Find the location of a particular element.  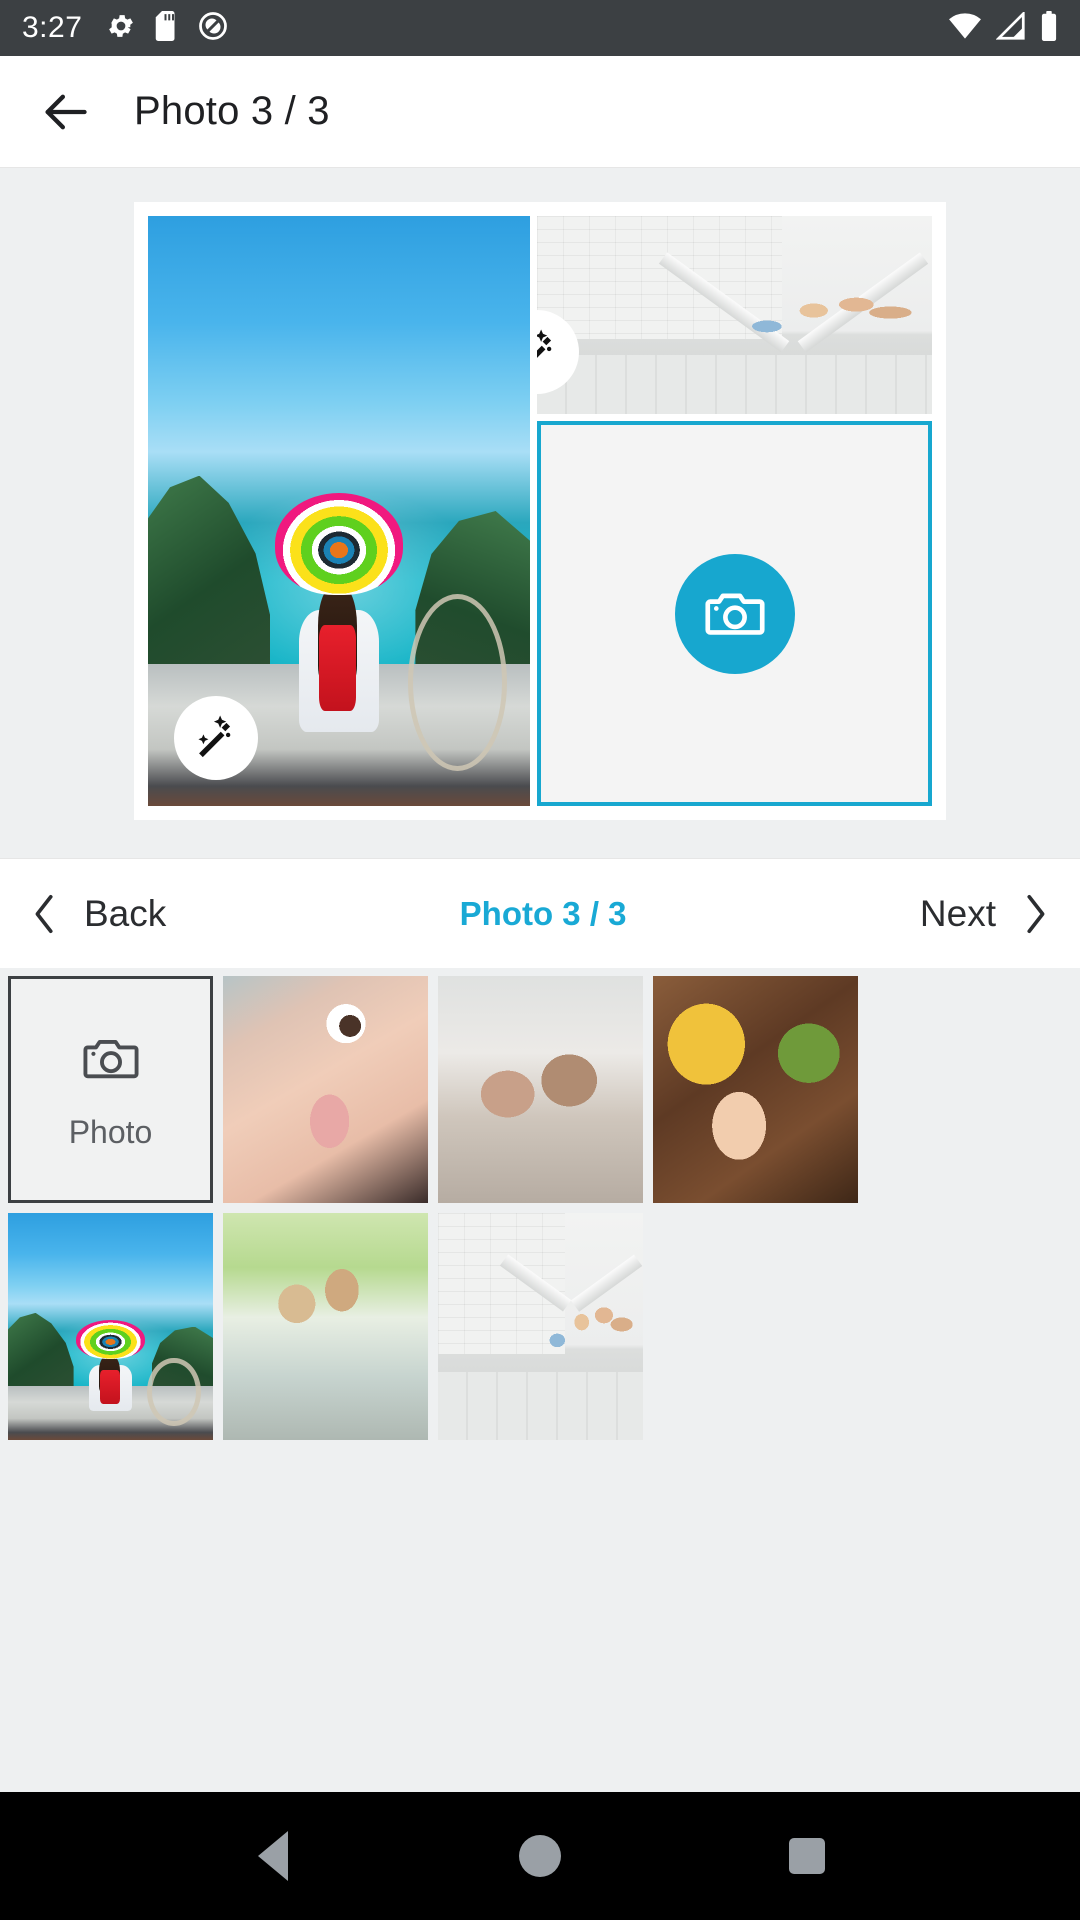

arrow-left-icon is located at coordinates (66, 111).